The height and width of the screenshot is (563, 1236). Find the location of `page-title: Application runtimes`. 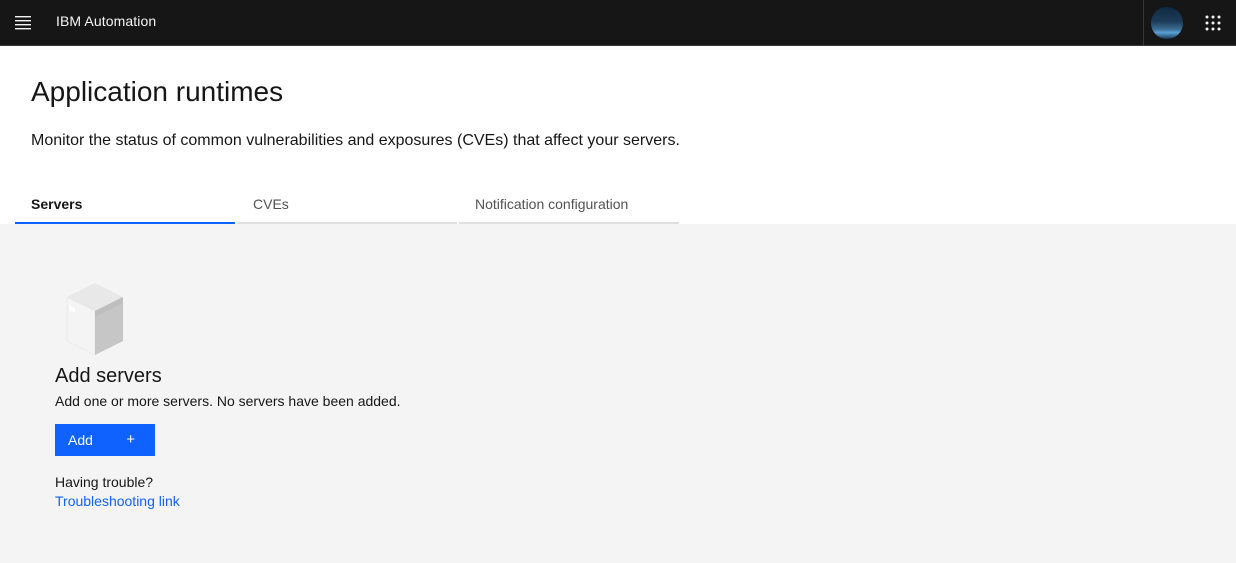

page-title: Application runtimes is located at coordinates (157, 91).